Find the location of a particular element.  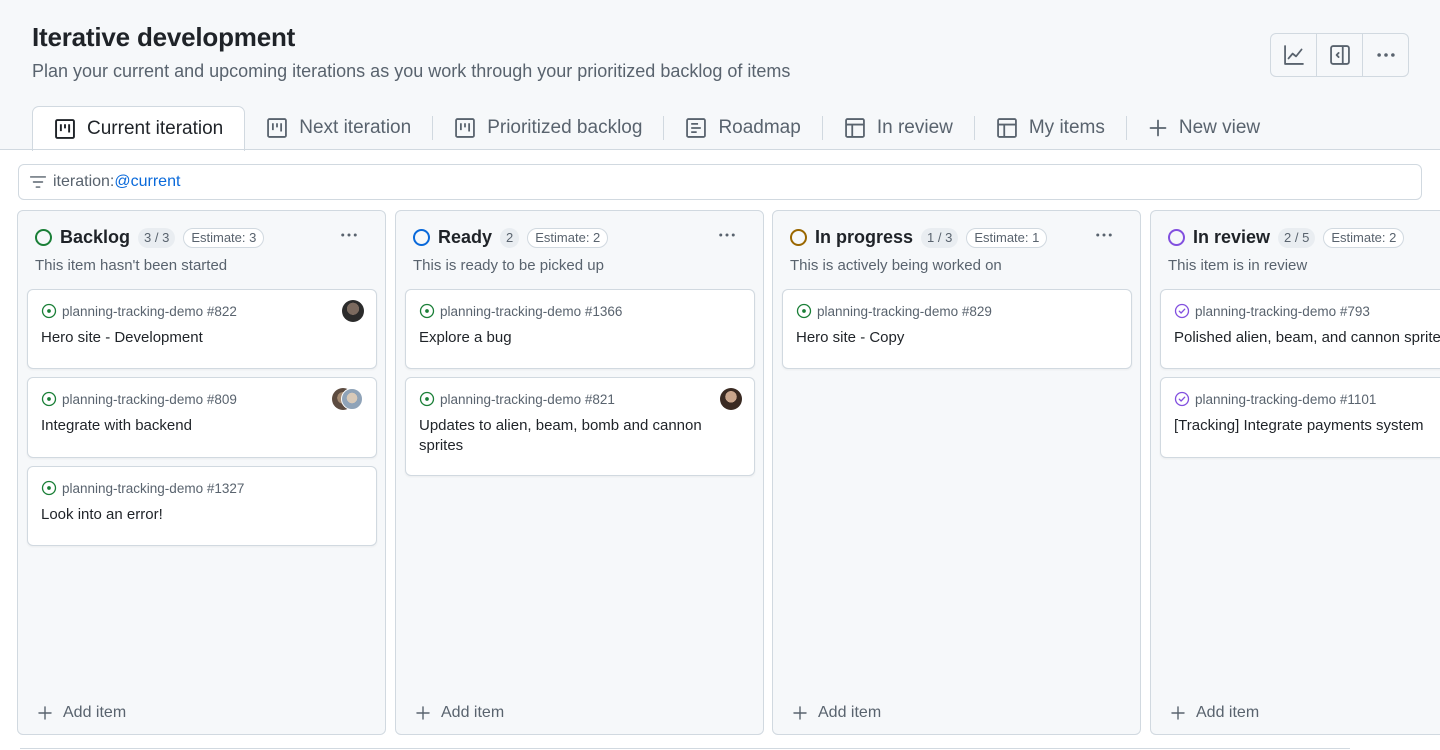

column-name: In progress is located at coordinates (864, 237).